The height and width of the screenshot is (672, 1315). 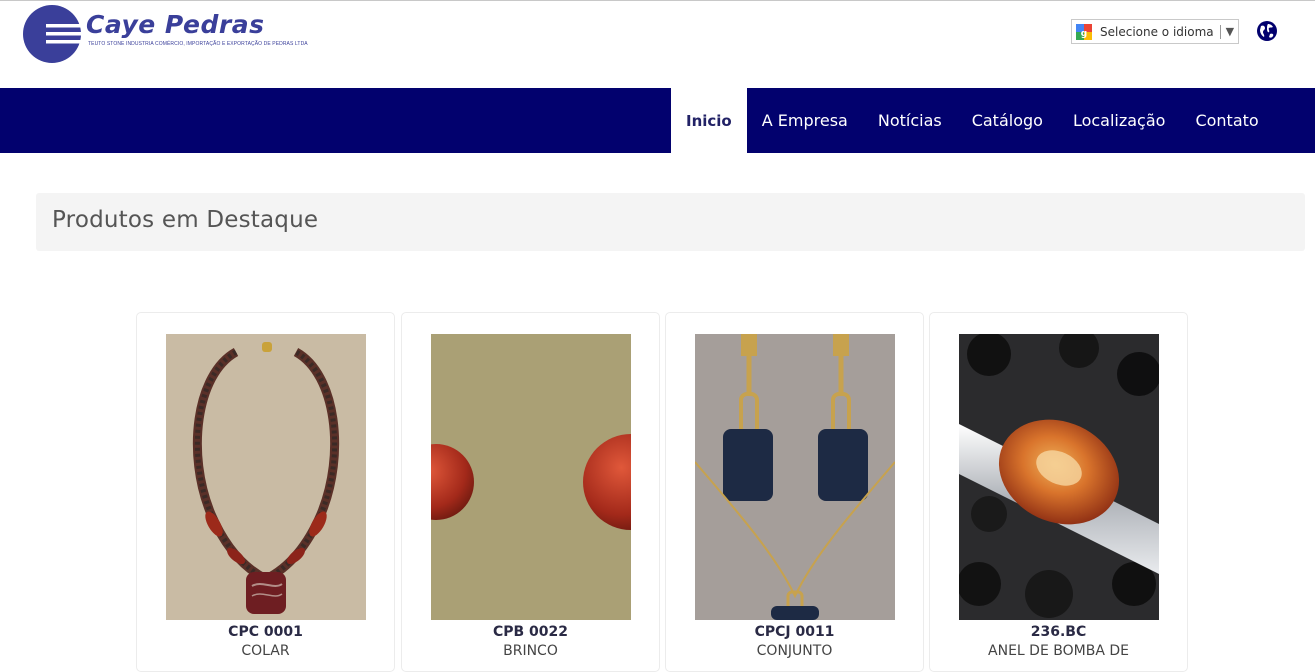 I want to click on product-card: CPCJ 0011 CONJUNTO, so click(x=794, y=492).